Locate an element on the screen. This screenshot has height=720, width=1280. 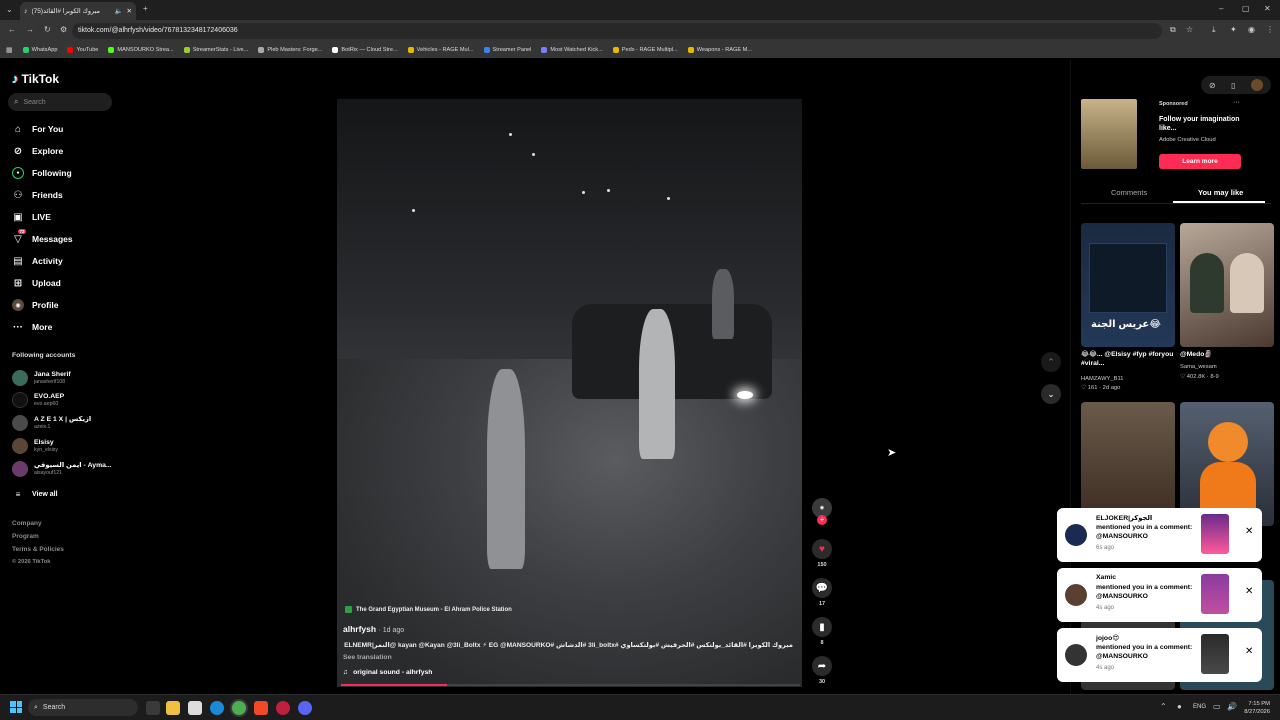
bookmark-item: Streamer Panel is located at coordinates (507, 50).